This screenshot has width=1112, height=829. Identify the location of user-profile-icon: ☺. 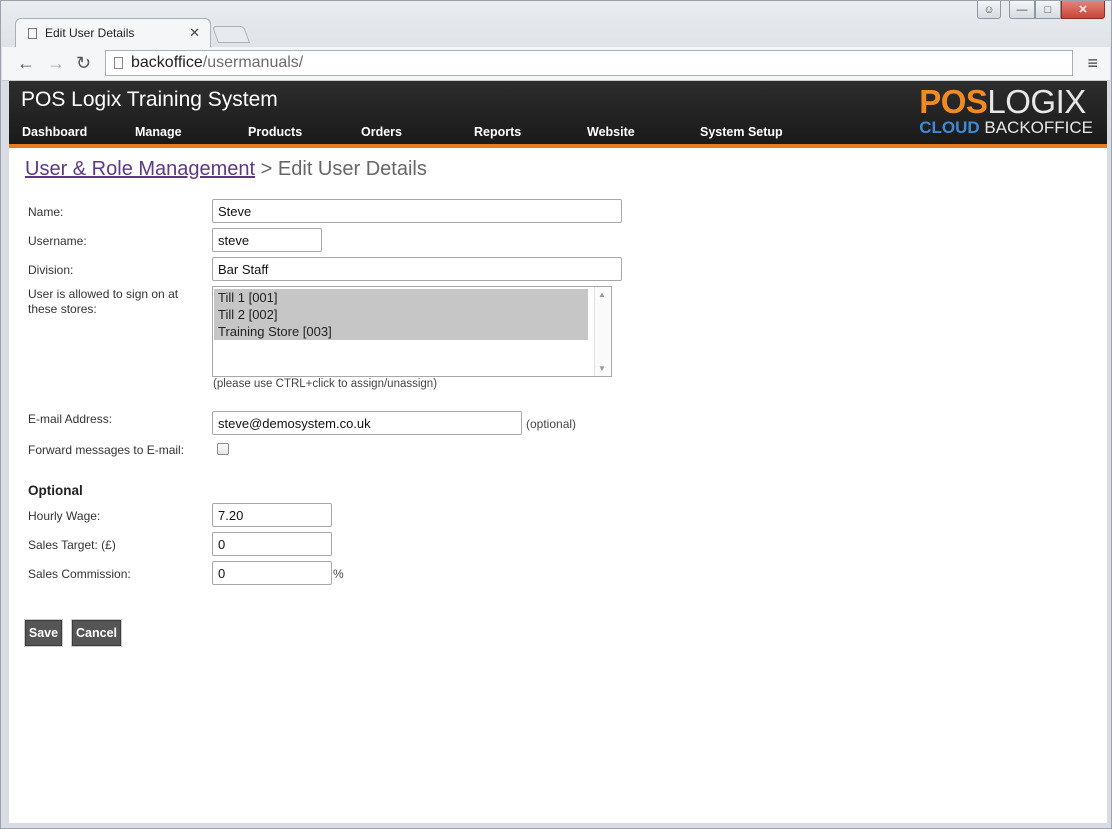
(989, 10).